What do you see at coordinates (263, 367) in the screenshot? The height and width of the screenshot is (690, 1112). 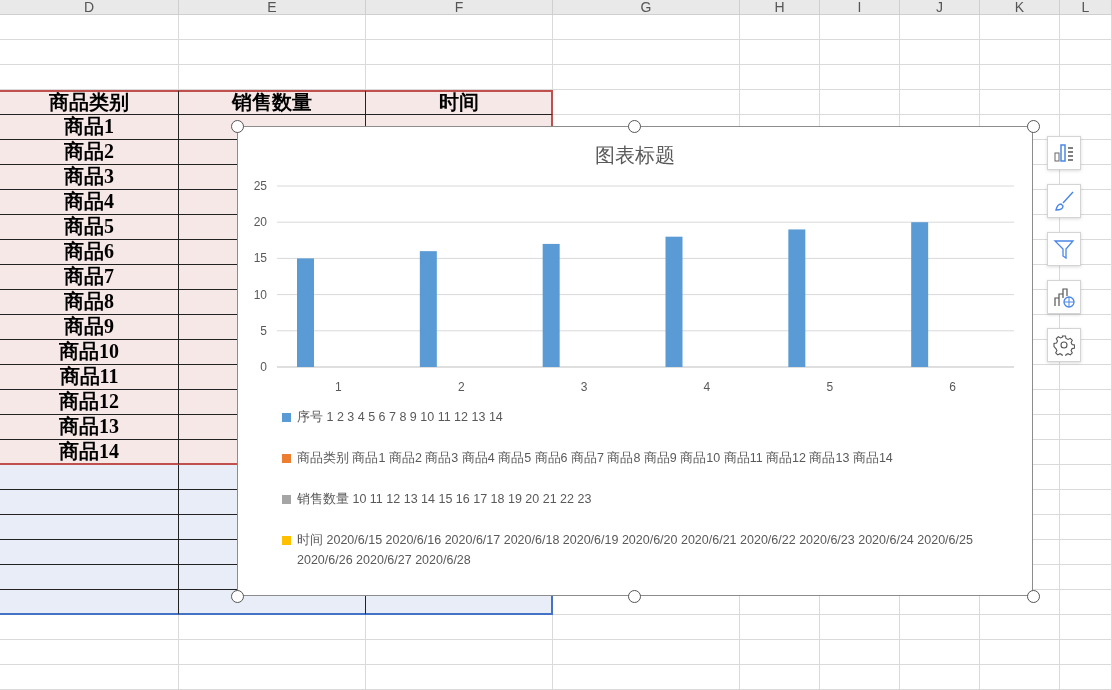 I see `axis-label: 0` at bounding box center [263, 367].